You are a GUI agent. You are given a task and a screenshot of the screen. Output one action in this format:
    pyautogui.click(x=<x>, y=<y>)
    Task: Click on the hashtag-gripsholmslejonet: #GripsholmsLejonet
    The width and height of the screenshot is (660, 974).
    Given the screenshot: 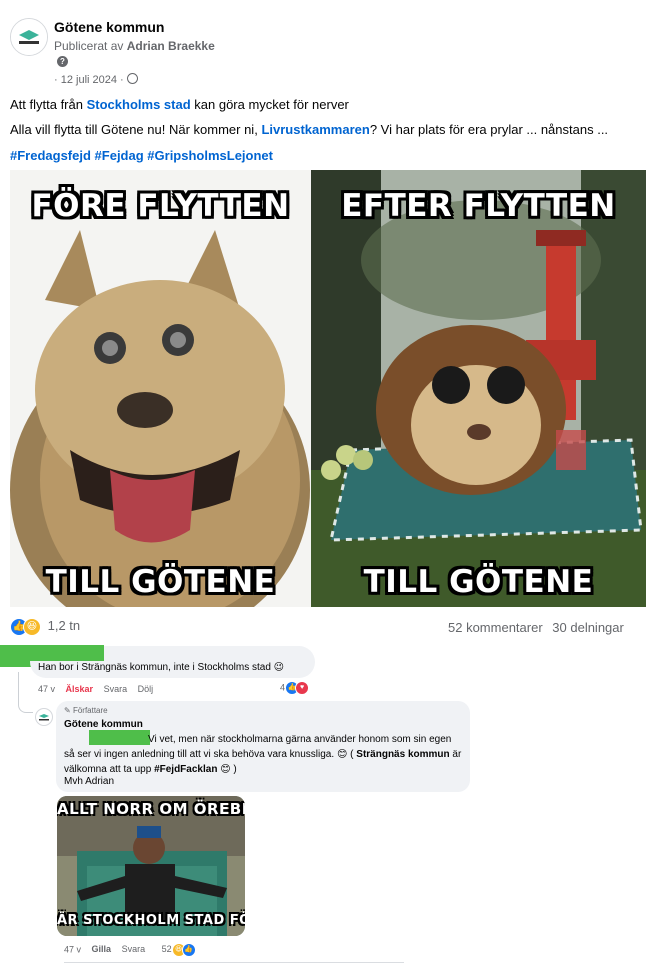 What is the action you would take?
    pyautogui.click(x=210, y=155)
    